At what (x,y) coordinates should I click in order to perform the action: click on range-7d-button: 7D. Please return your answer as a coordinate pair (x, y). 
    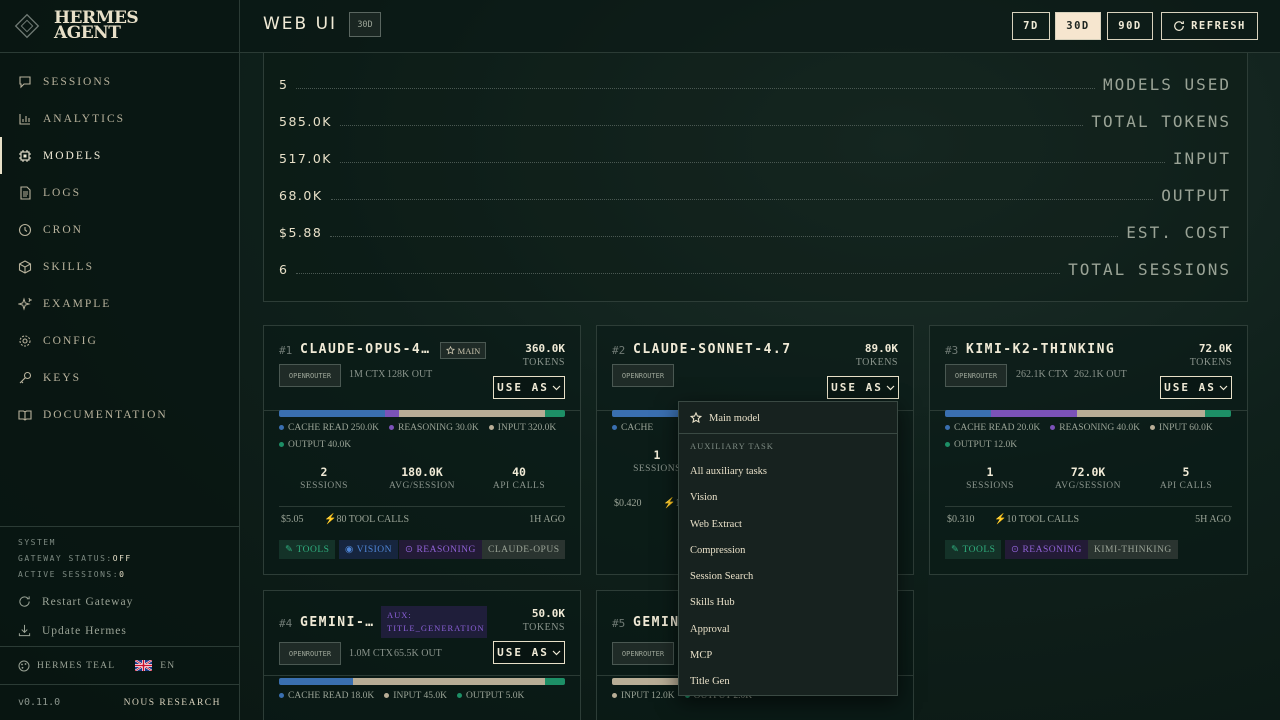
    Looking at the image, I should click on (1031, 26).